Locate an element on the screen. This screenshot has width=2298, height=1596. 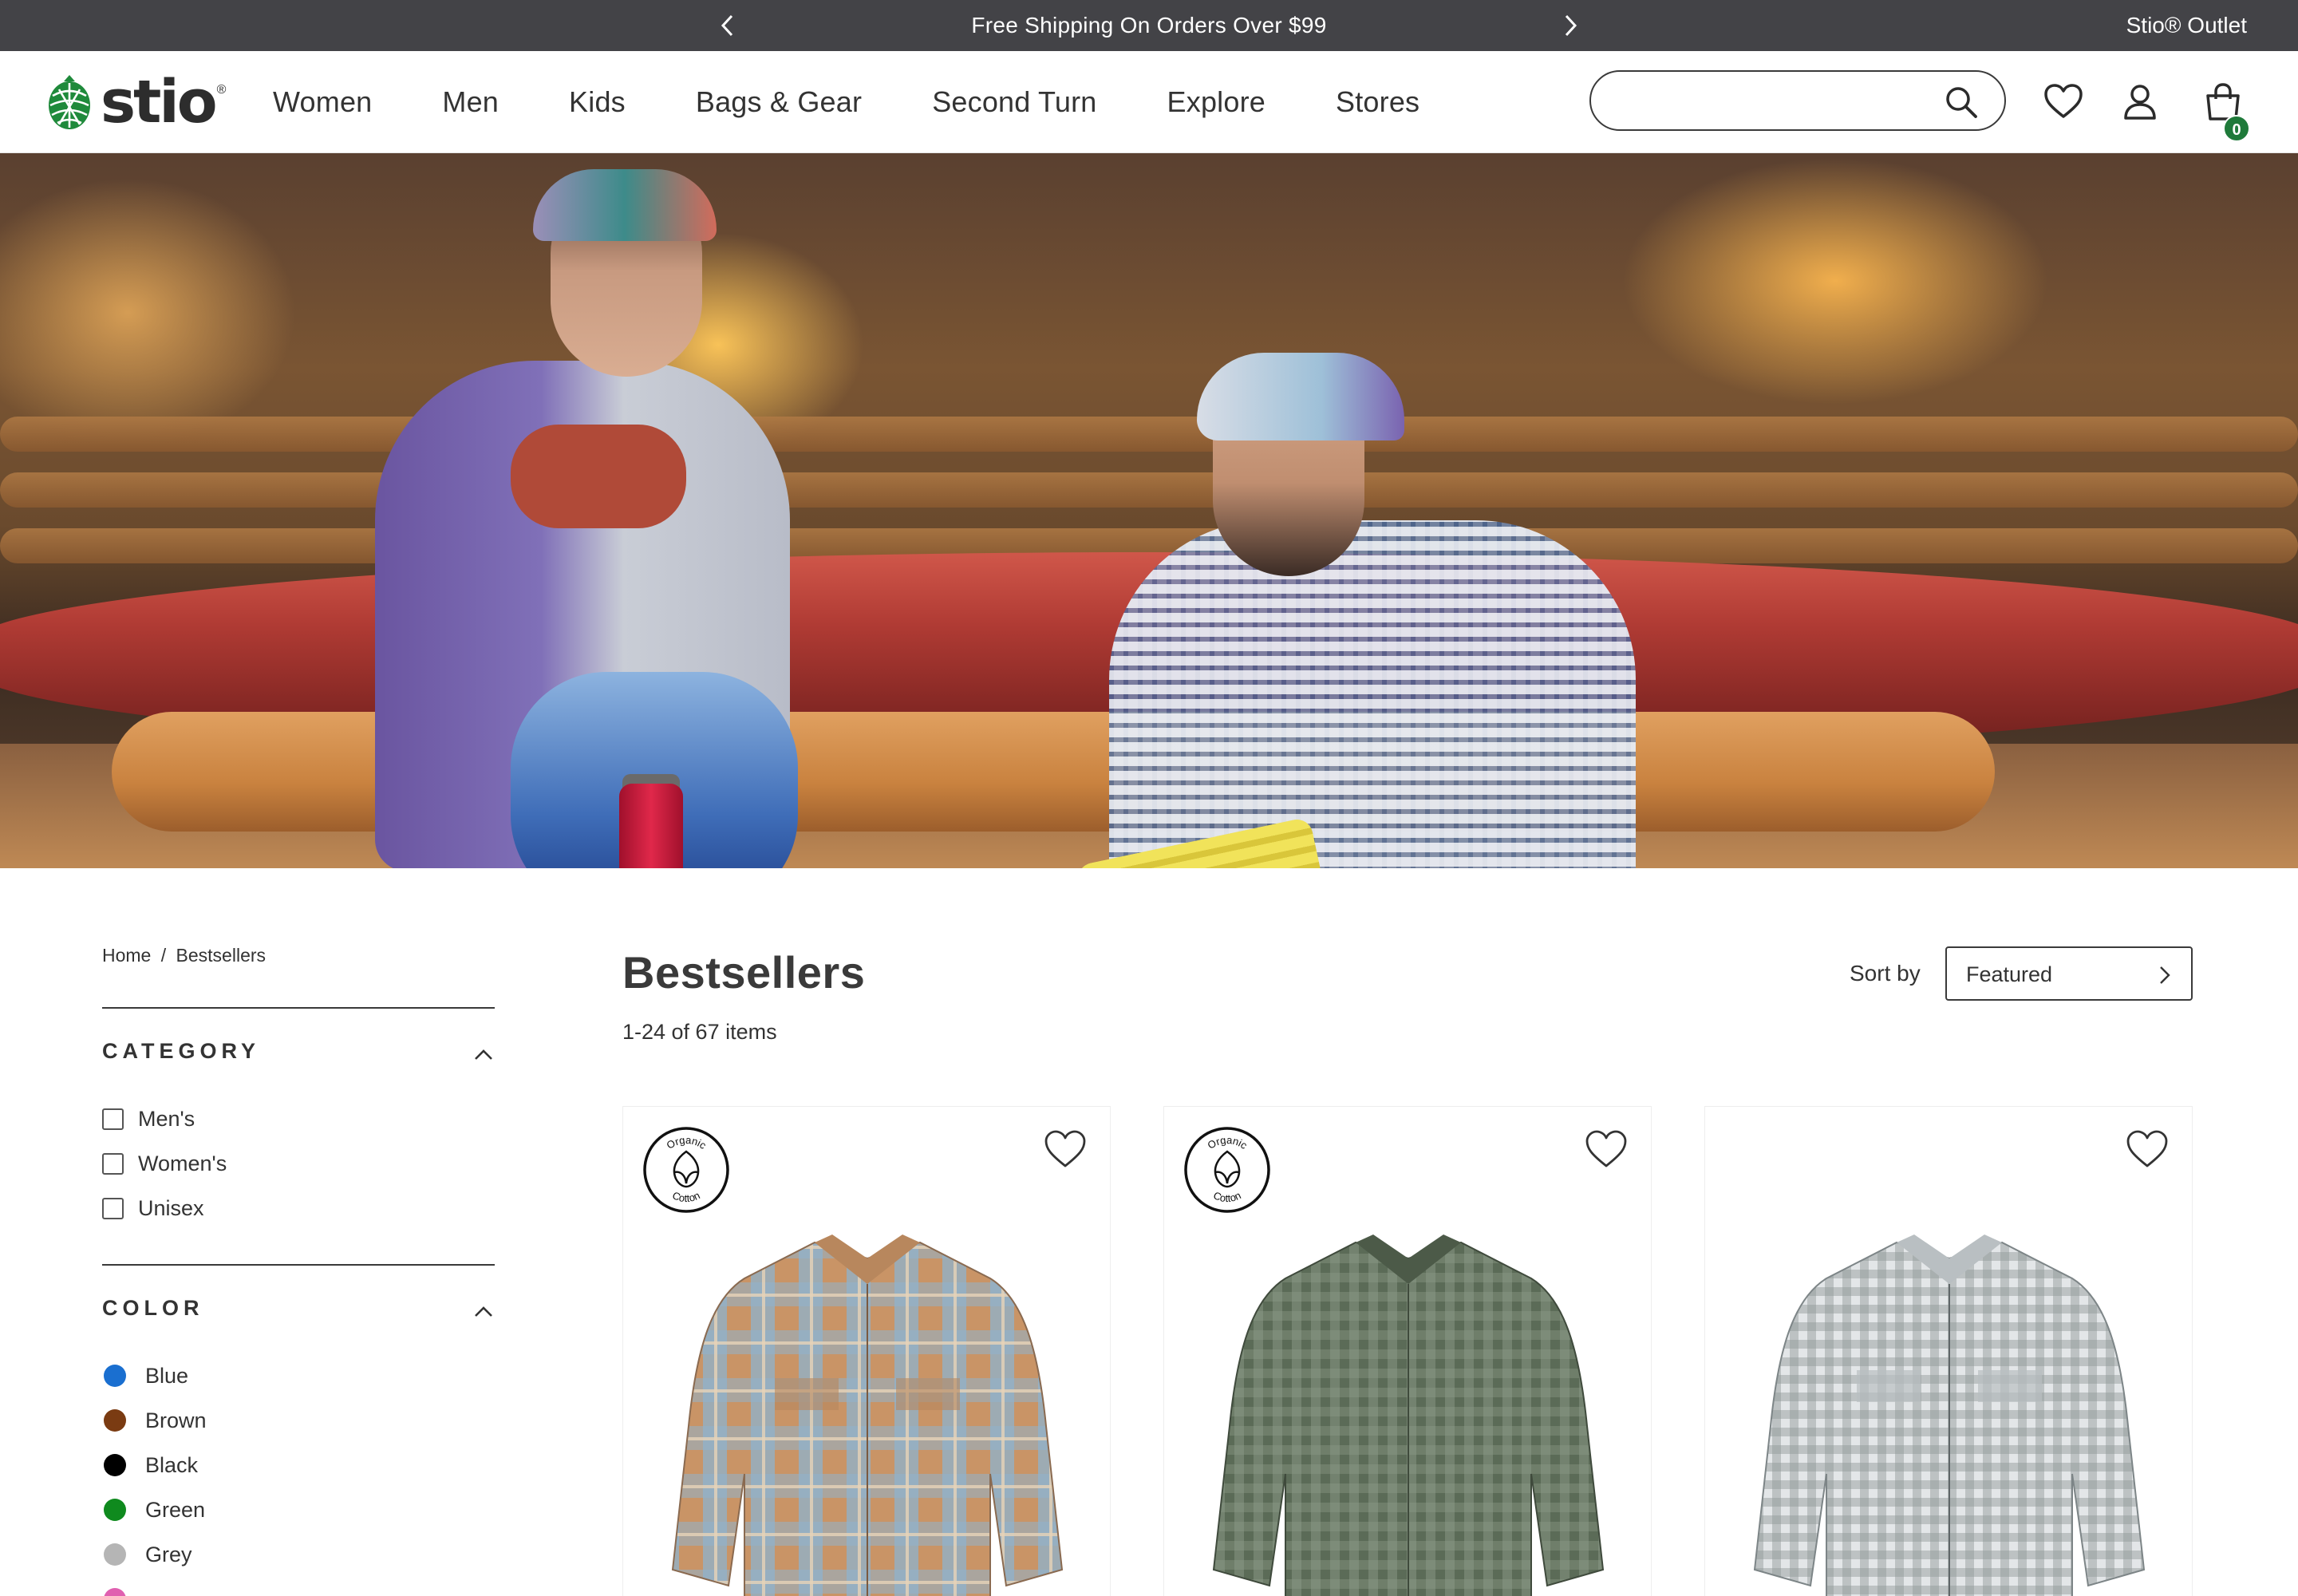
product-image-plaid-shirt is located at coordinates (868, 1415).